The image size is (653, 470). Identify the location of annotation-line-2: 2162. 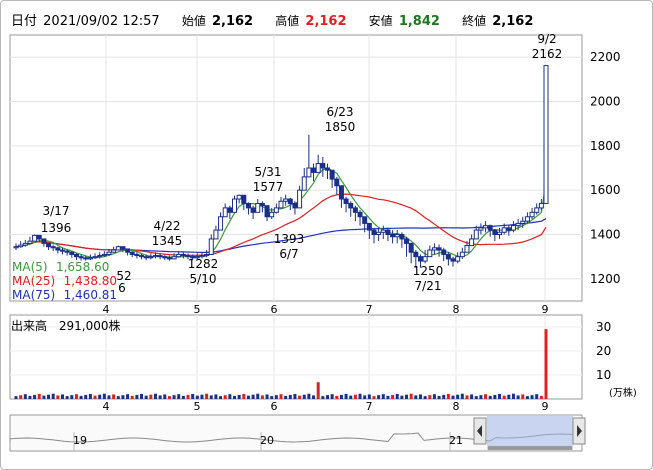
(547, 54).